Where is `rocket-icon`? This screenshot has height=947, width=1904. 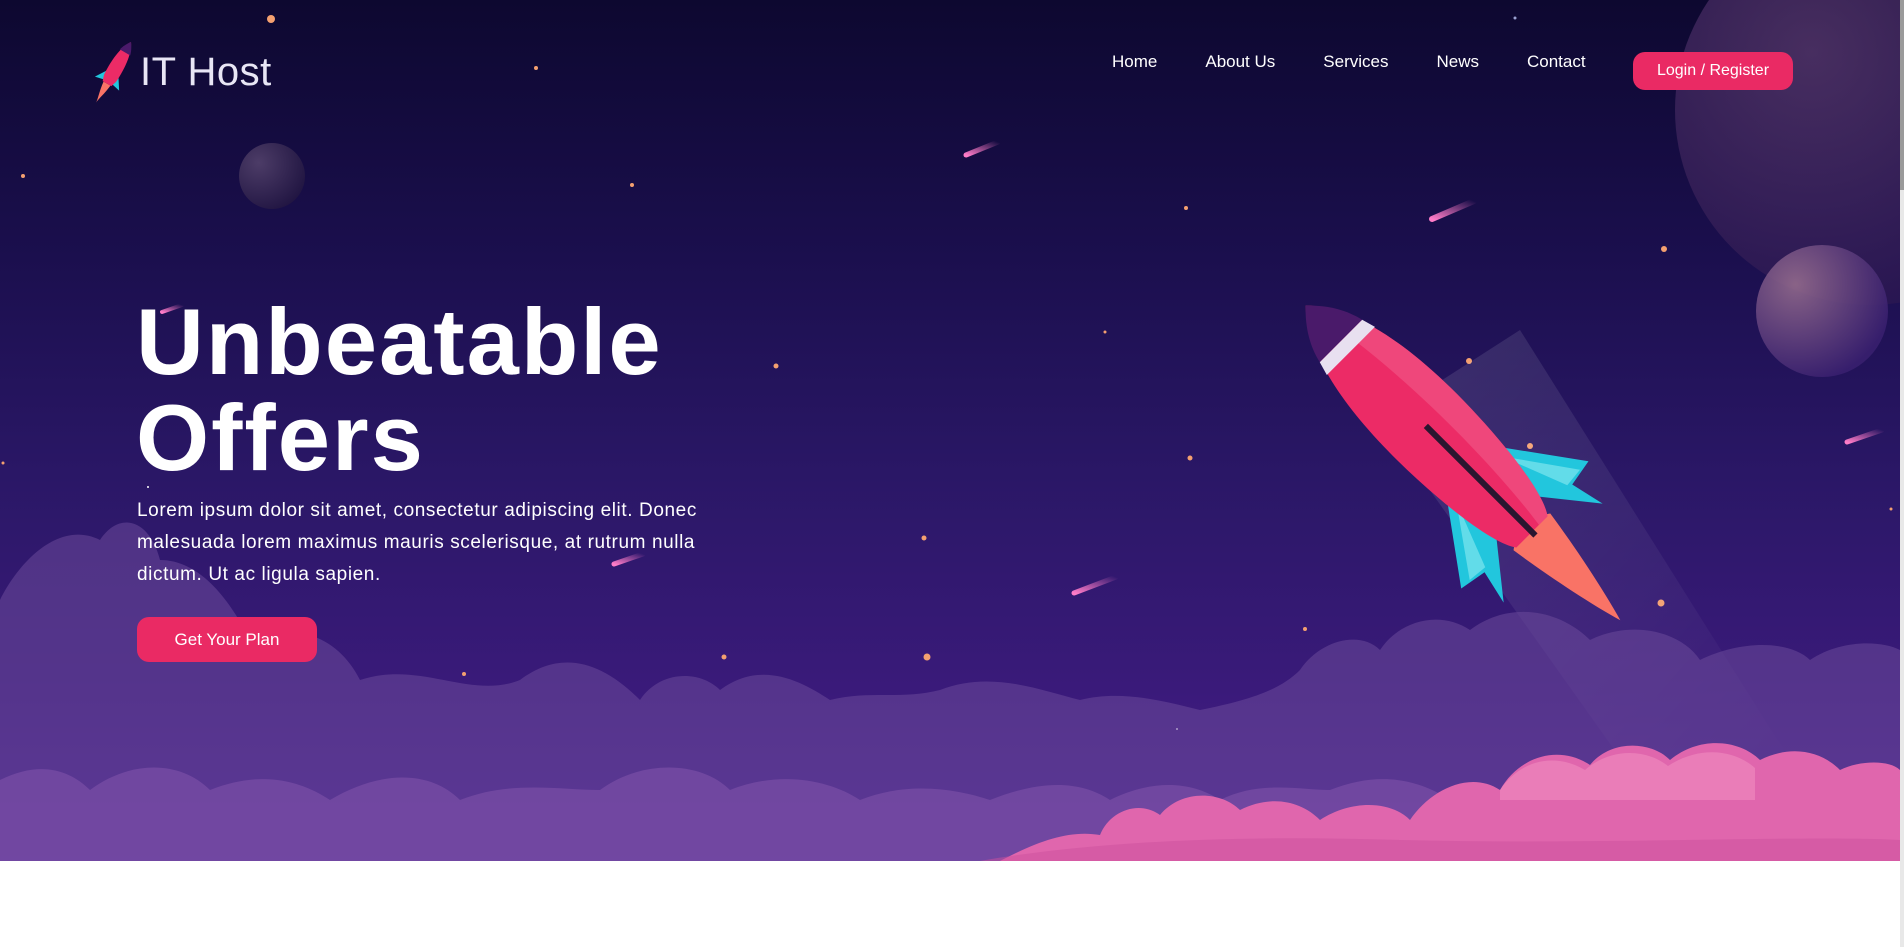 rocket-icon is located at coordinates (113, 72).